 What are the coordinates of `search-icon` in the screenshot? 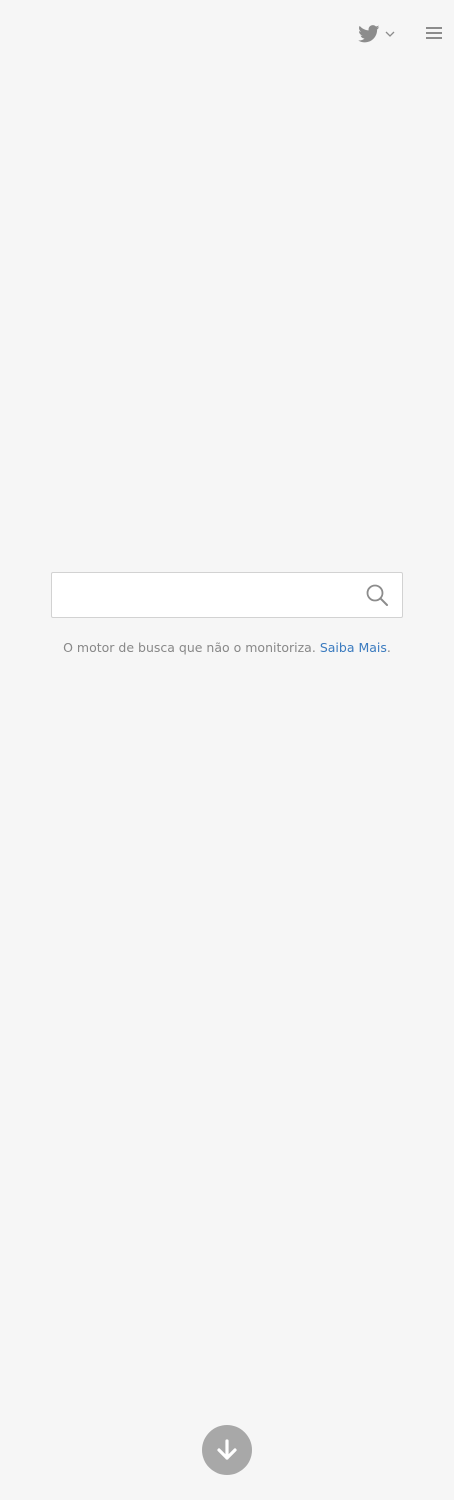 It's located at (377, 595).